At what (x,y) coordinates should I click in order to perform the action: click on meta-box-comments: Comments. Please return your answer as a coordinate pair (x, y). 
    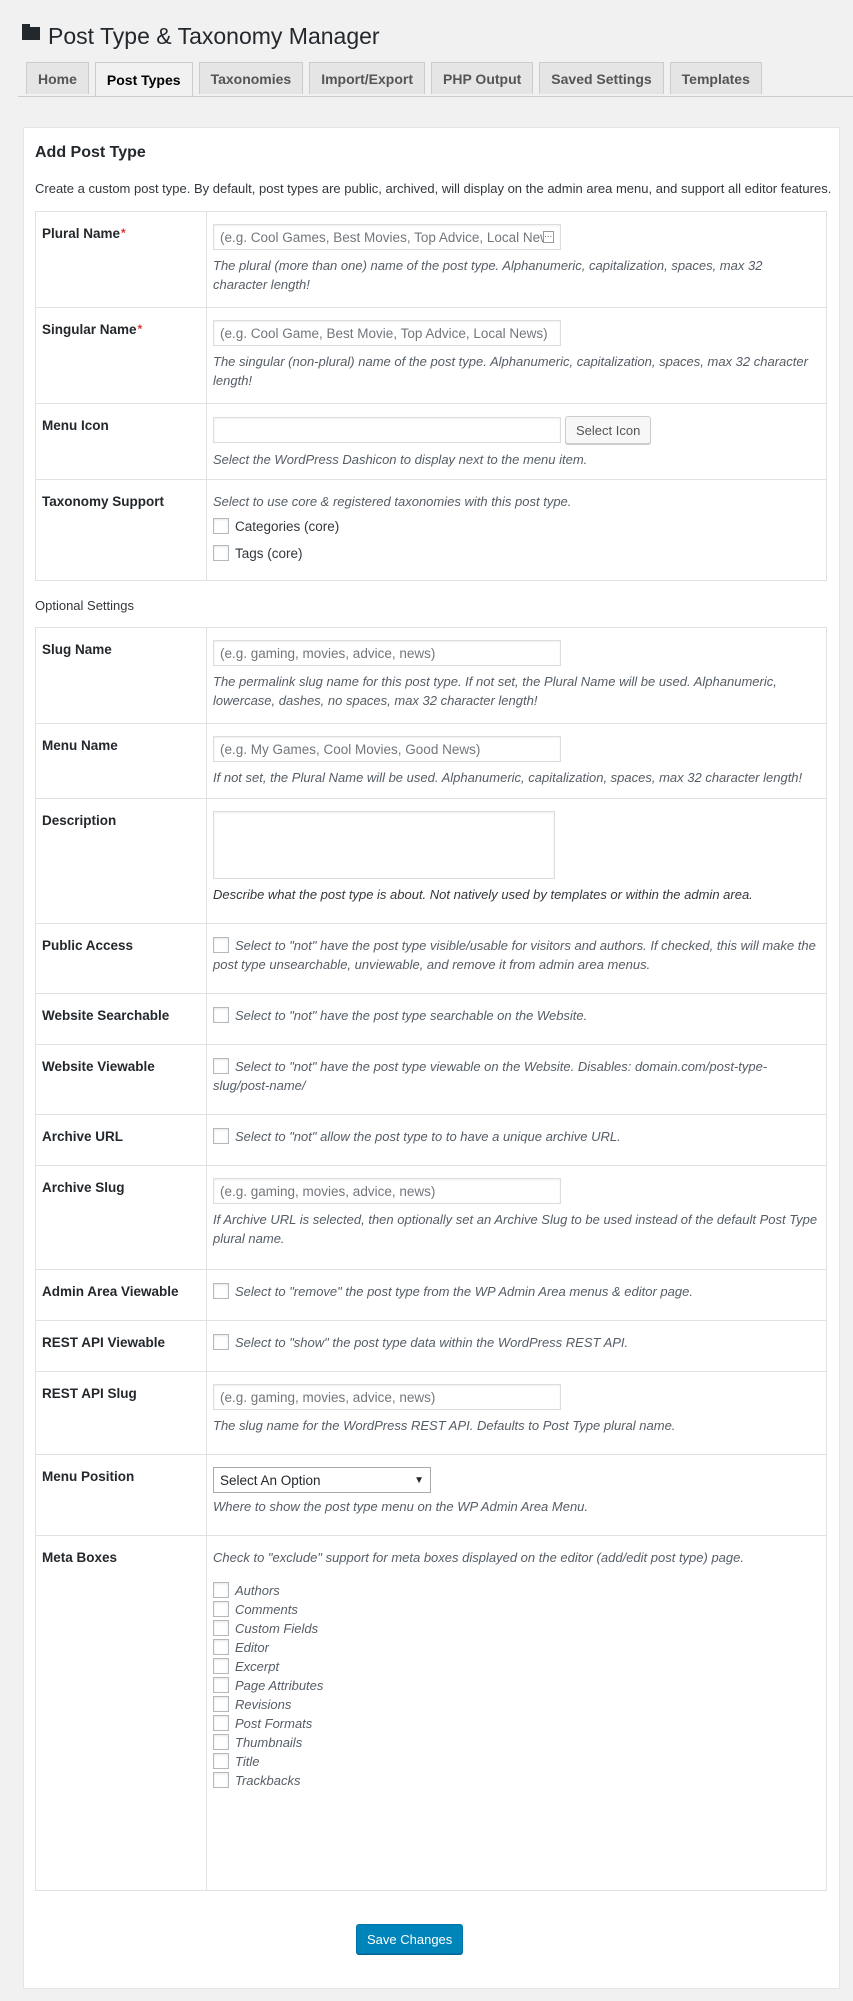
    Looking at the image, I should click on (516, 1609).